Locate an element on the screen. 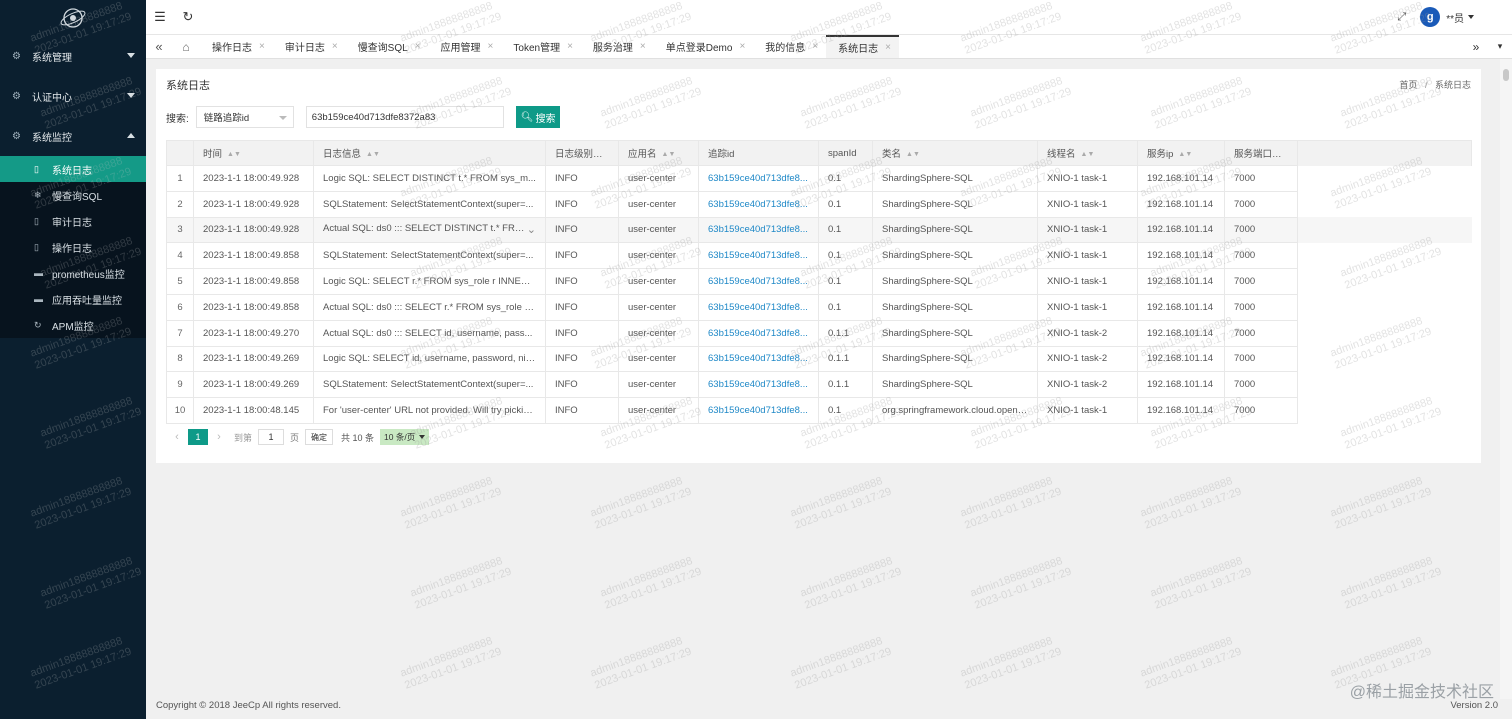  tabs-scroll-left-icon: « is located at coordinates (159, 46).